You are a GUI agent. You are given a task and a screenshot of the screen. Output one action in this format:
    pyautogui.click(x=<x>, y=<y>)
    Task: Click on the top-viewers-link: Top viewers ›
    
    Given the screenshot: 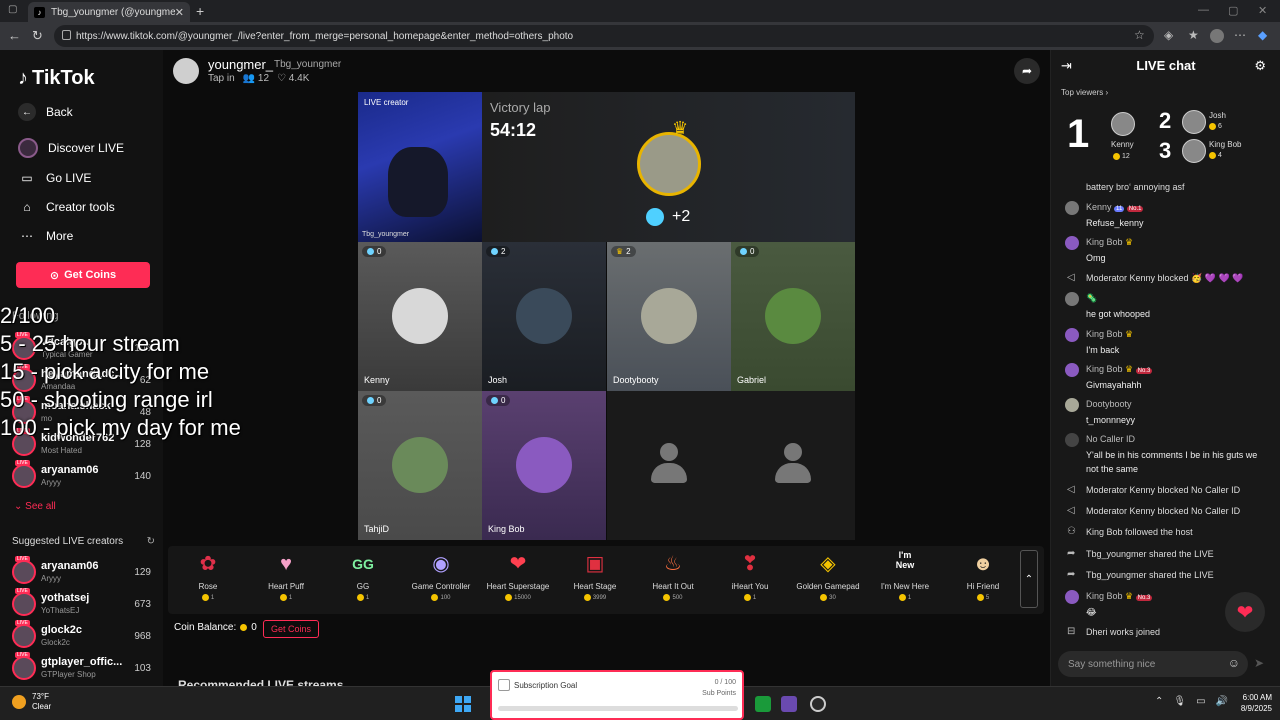 What is the action you would take?
    pyautogui.click(x=1084, y=92)
    